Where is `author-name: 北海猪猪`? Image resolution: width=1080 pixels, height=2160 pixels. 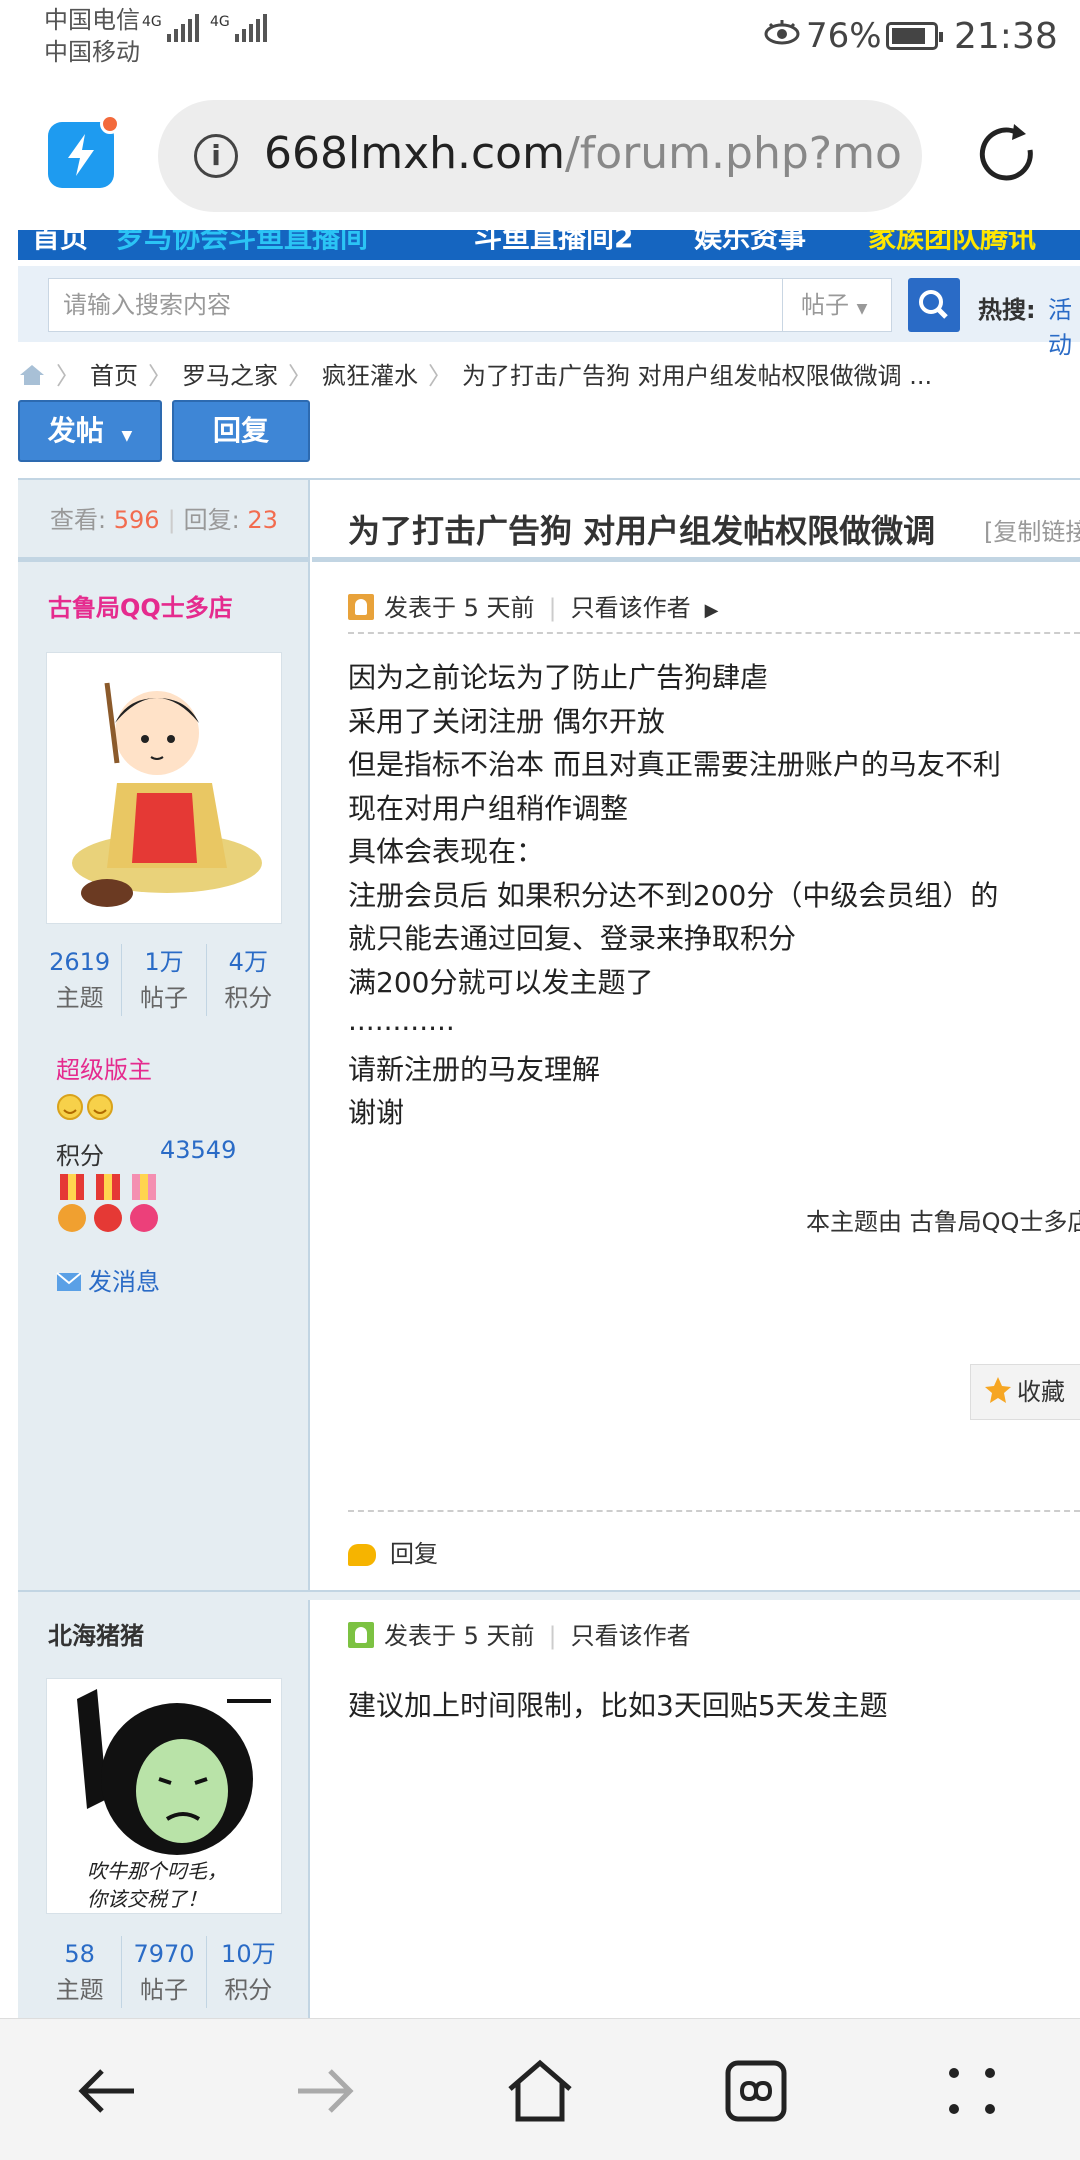 author-name: 北海猪猪 is located at coordinates (96, 1633).